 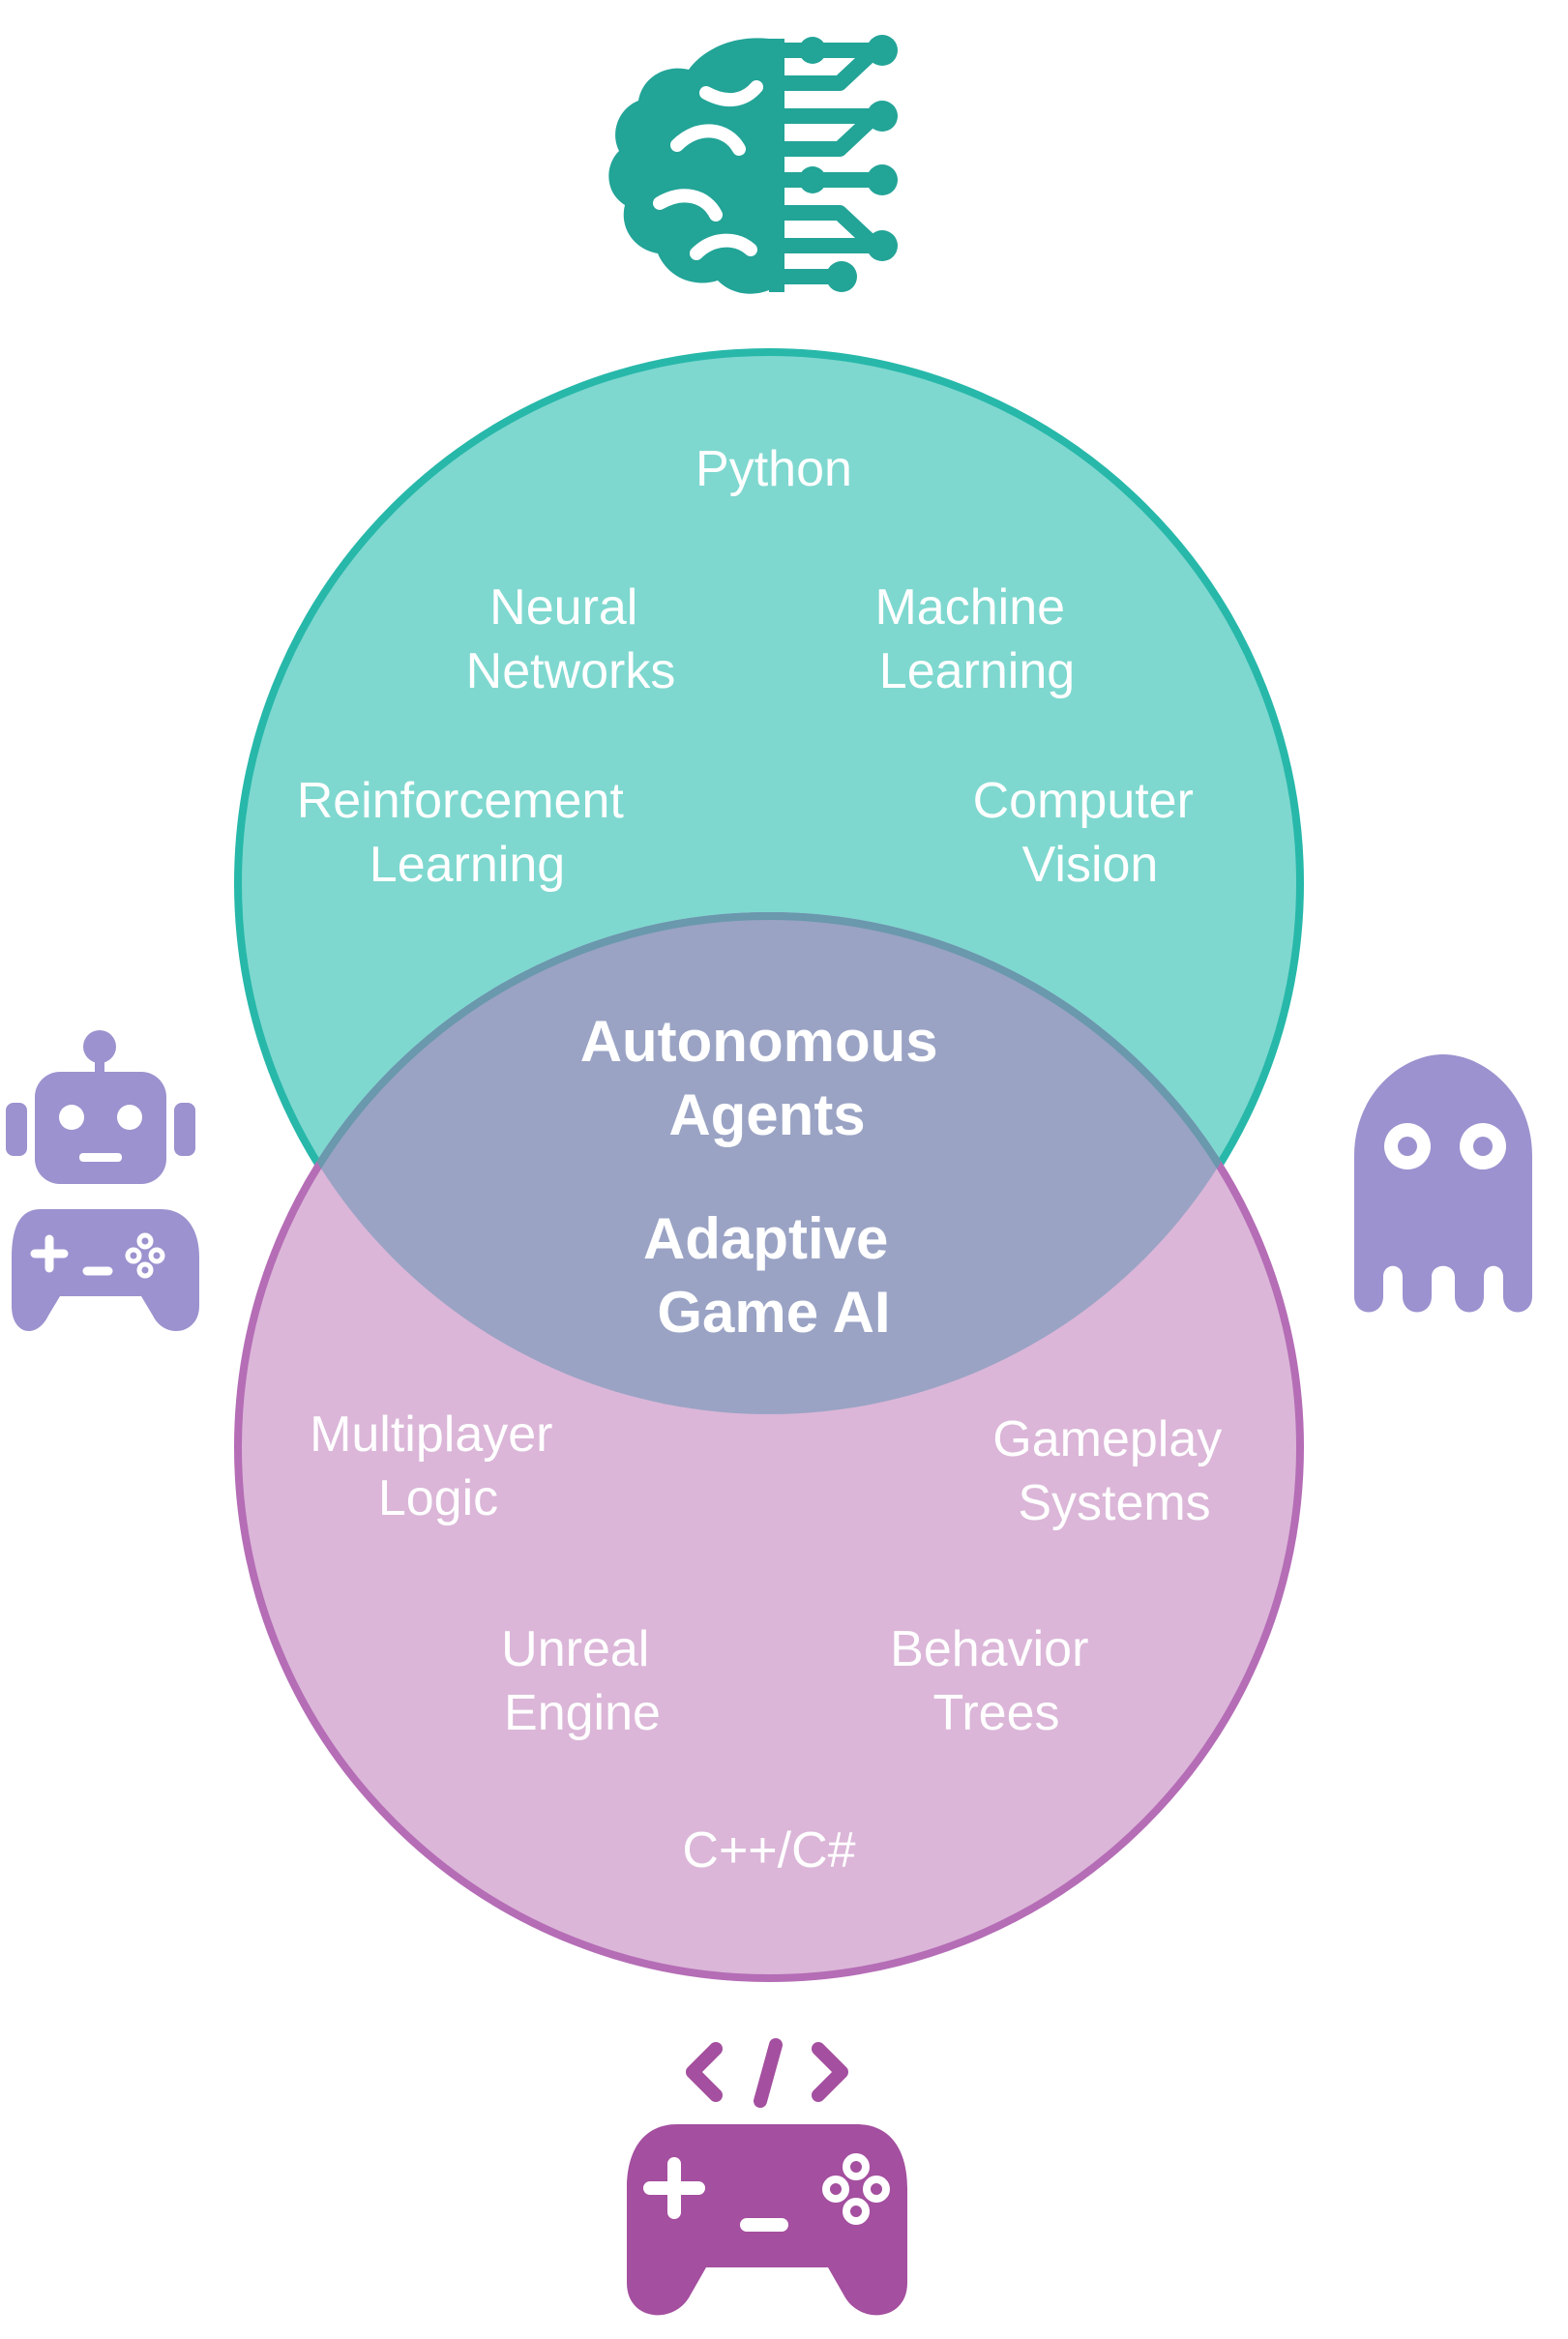 What do you see at coordinates (103, 1181) in the screenshot?
I see `robot-gamepad-icon` at bounding box center [103, 1181].